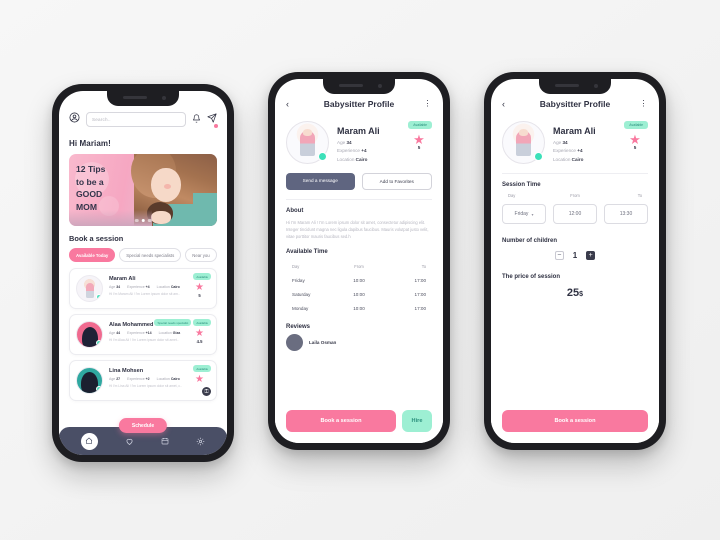  What do you see at coordinates (115, 333) in the screenshot?
I see `sitter-age: Age 44` at bounding box center [115, 333].